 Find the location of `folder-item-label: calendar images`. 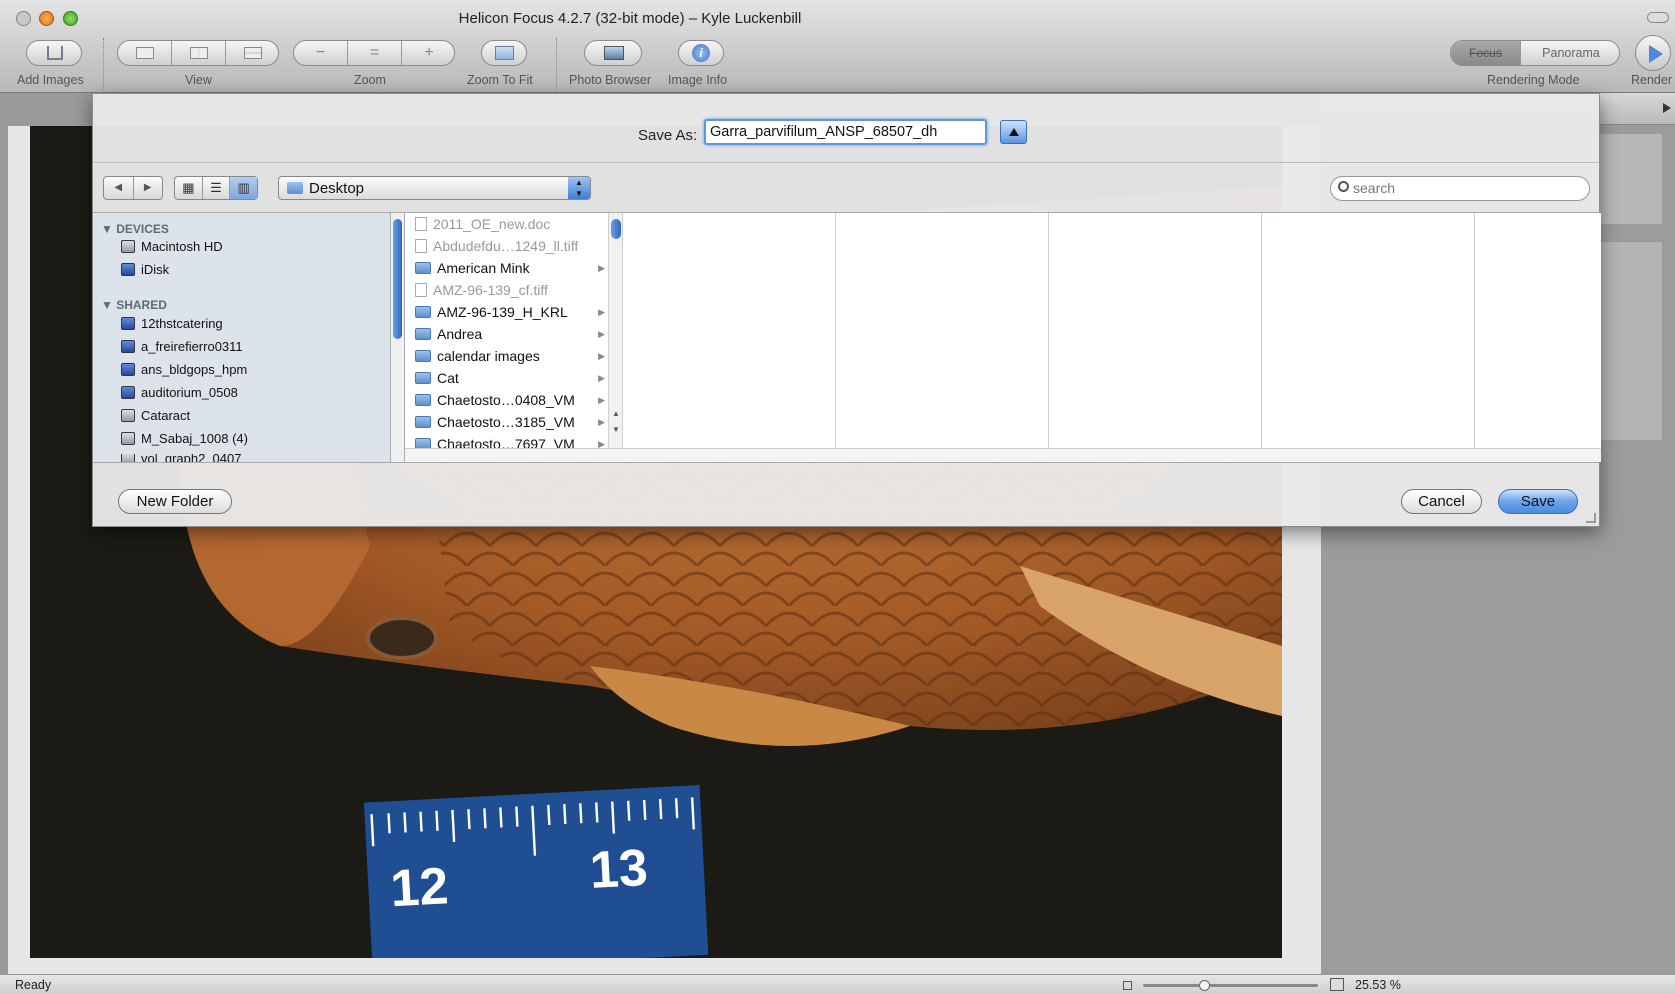

folder-item-label: calendar images is located at coordinates (488, 356).